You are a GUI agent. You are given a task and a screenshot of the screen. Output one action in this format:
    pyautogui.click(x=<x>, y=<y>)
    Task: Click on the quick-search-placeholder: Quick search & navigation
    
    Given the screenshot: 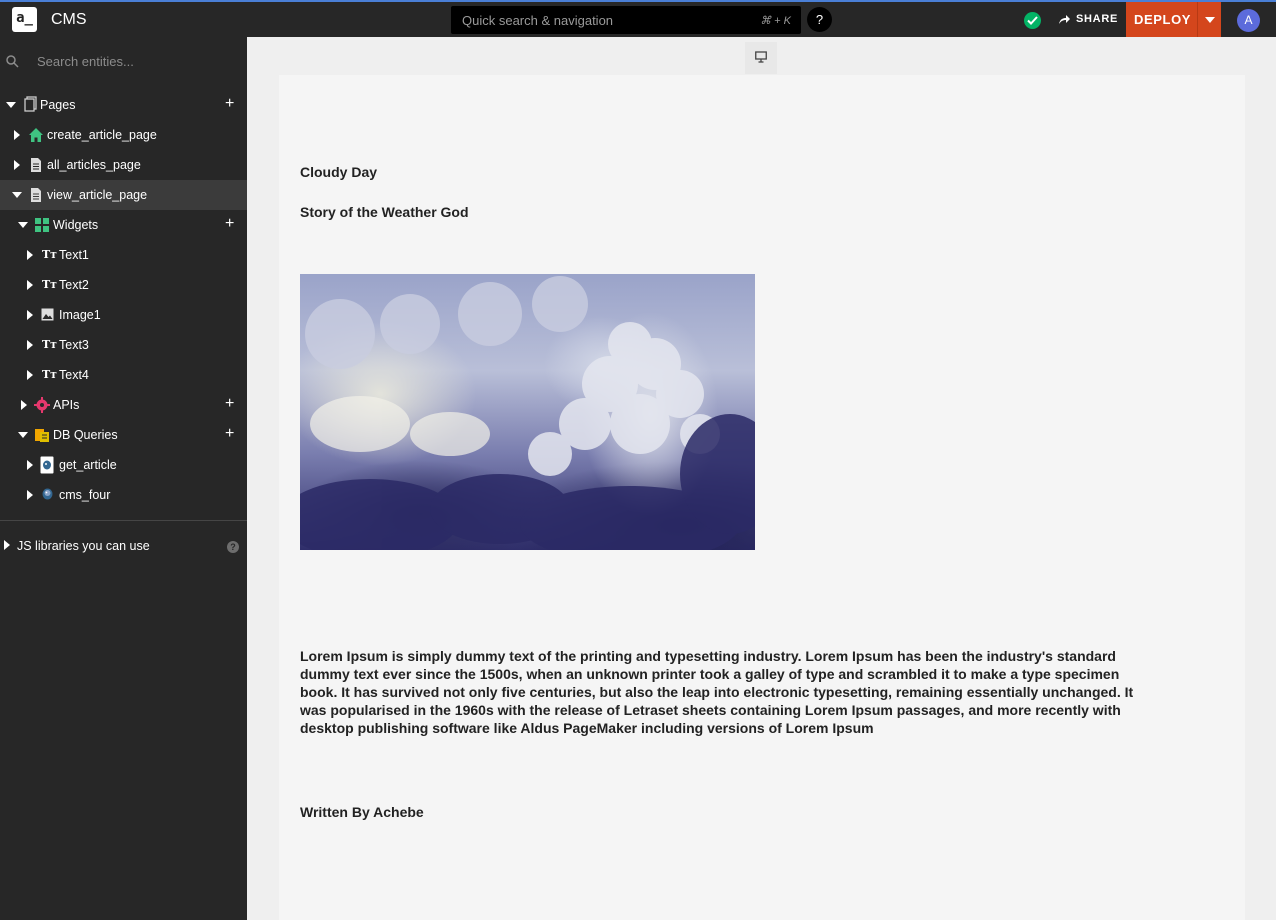 What is the action you would take?
    pyautogui.click(x=538, y=20)
    